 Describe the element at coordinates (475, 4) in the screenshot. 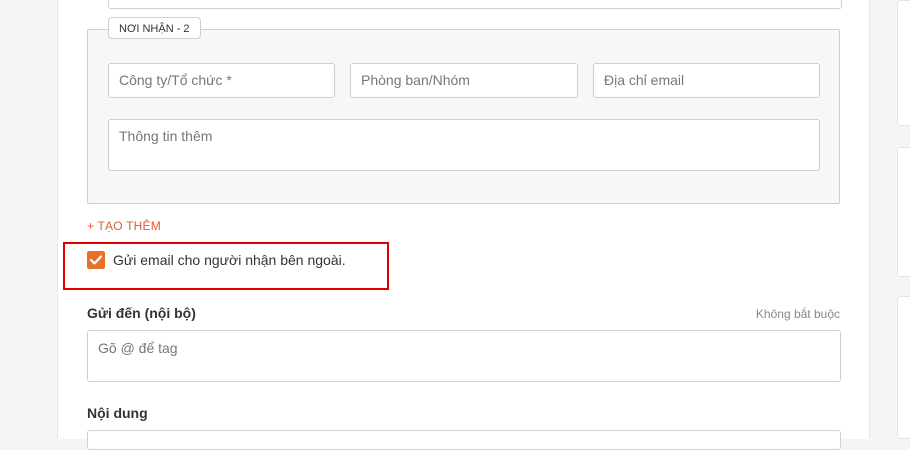

I see `previous-section-box` at that location.